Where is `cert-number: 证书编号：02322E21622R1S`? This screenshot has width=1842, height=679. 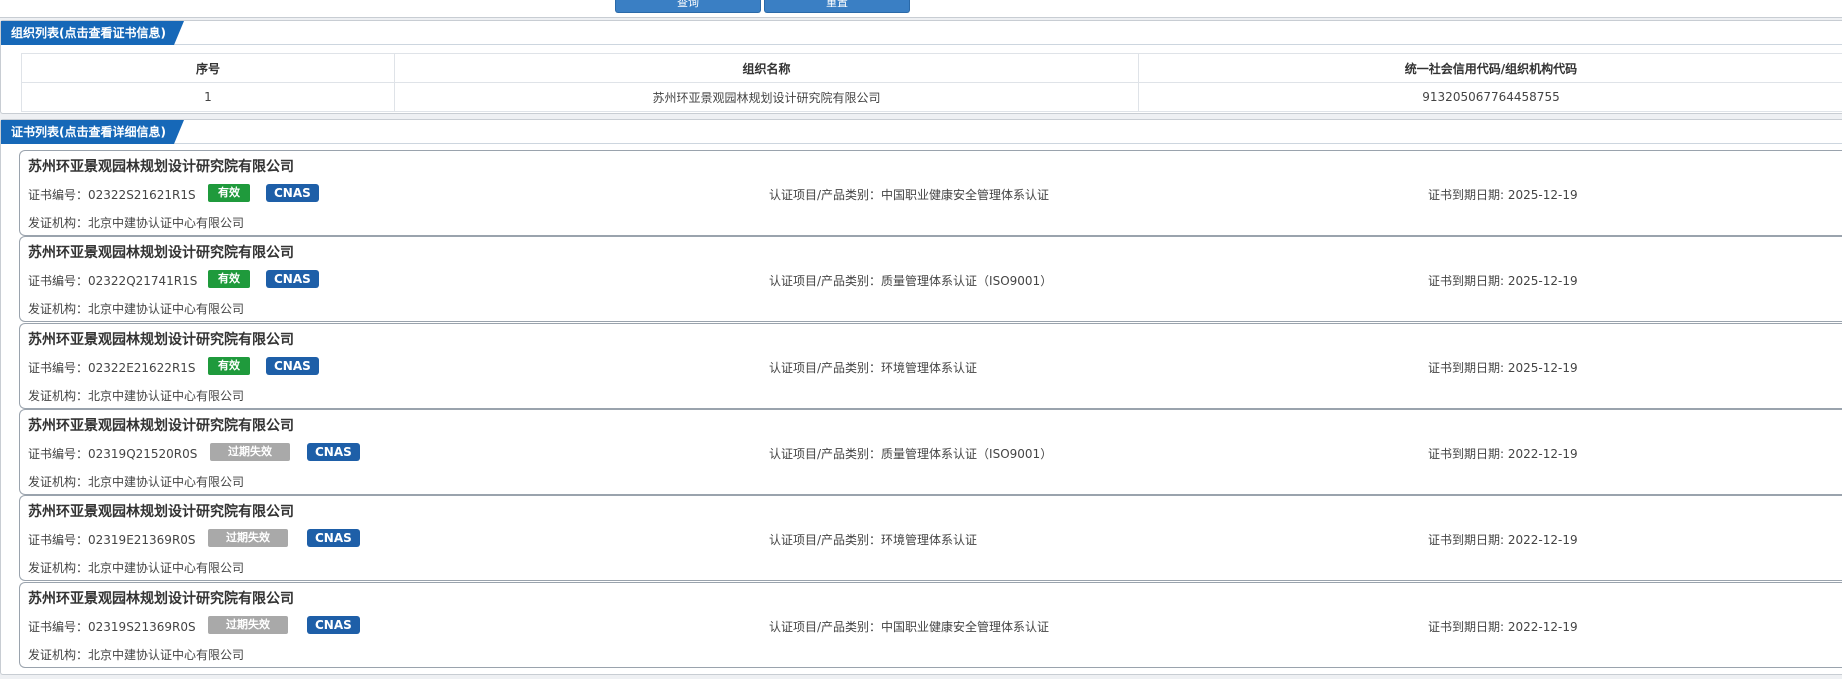 cert-number: 证书编号：02322E21622R1S is located at coordinates (112, 367).